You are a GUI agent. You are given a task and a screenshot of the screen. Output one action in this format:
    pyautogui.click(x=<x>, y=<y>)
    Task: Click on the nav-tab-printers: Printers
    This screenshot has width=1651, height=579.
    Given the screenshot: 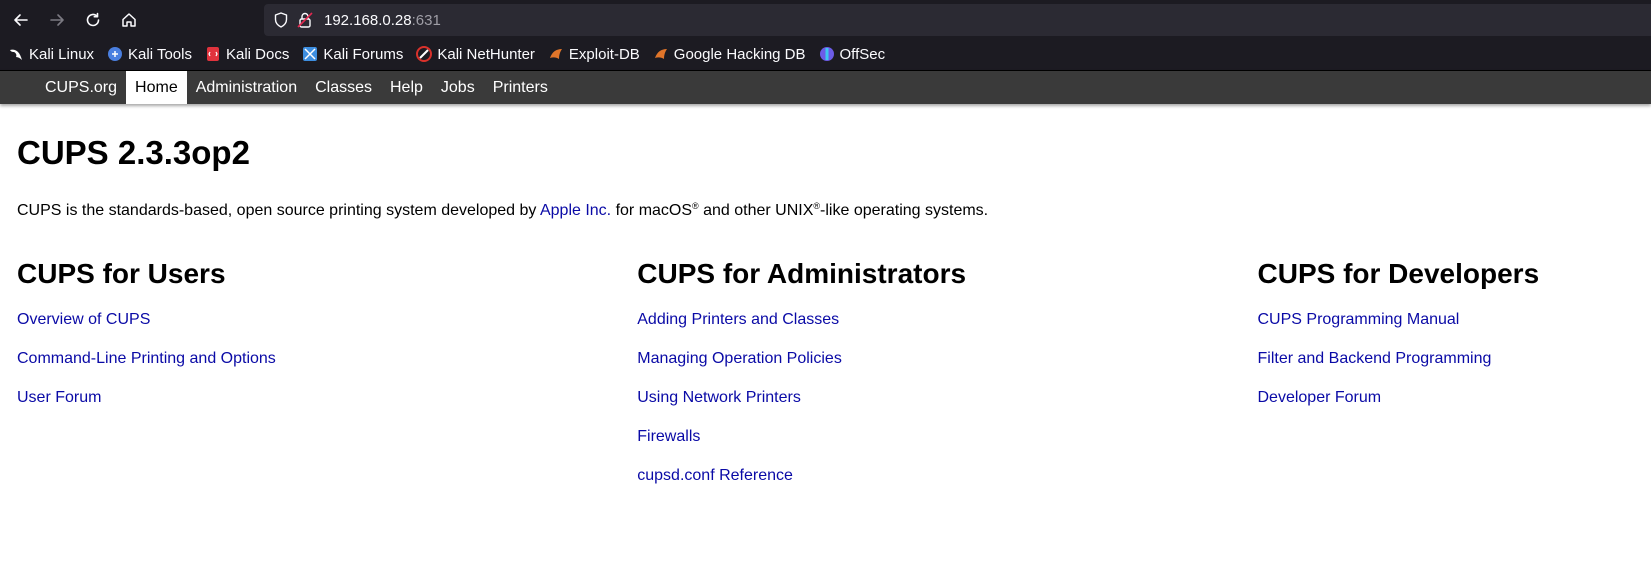 What is the action you would take?
    pyautogui.click(x=520, y=87)
    